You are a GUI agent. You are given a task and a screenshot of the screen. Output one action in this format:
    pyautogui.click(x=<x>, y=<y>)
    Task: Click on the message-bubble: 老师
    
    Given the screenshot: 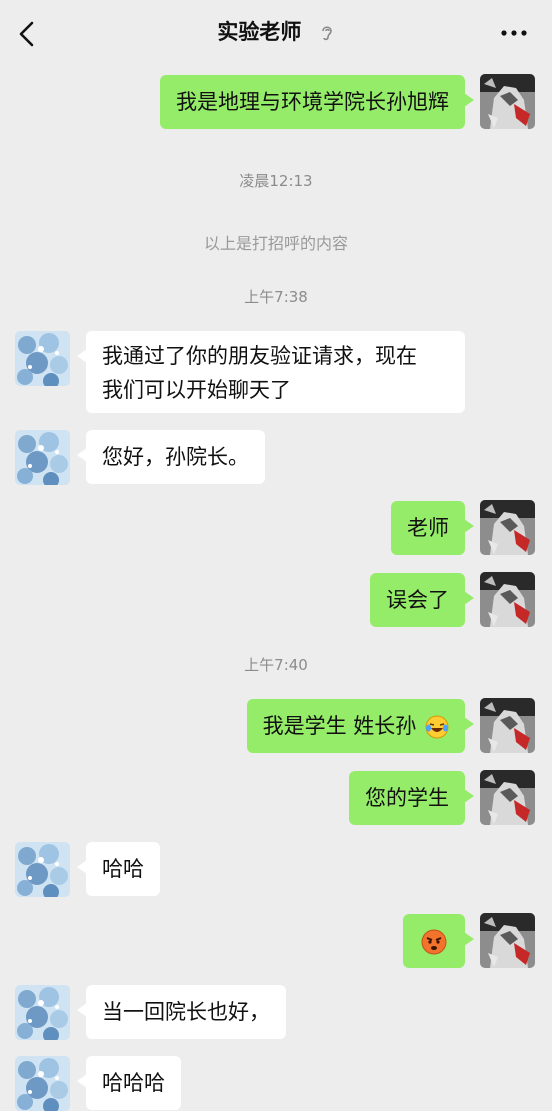 What is the action you would take?
    pyautogui.click(x=432, y=528)
    